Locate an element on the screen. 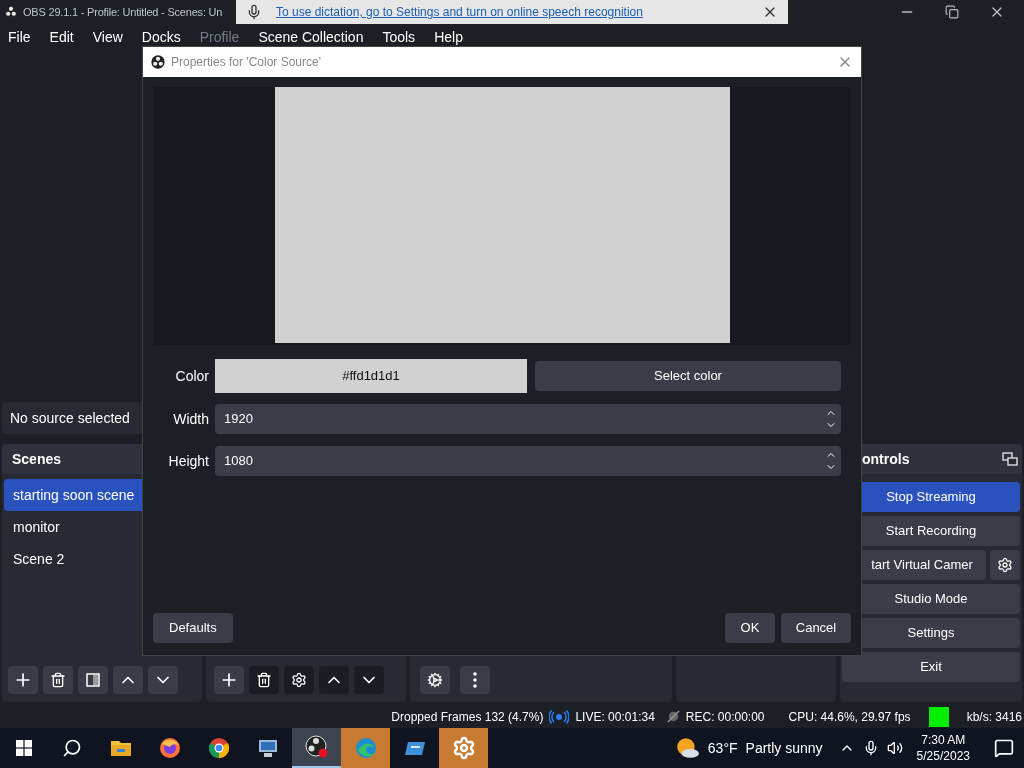 This screenshot has height=768, width=1024. ok-button: OK is located at coordinates (750, 628).